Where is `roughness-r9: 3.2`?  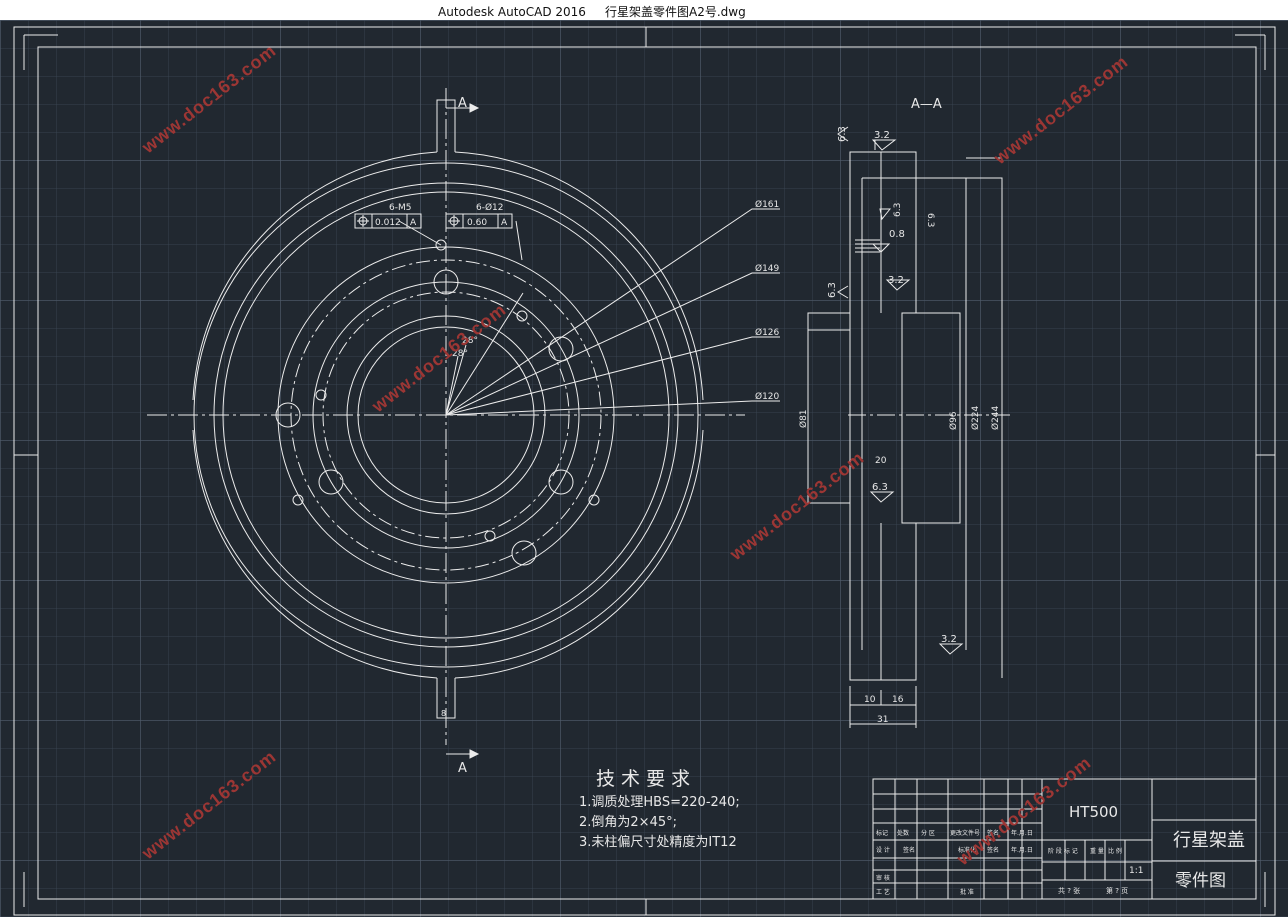 roughness-r9: 3.2 is located at coordinates (949, 639).